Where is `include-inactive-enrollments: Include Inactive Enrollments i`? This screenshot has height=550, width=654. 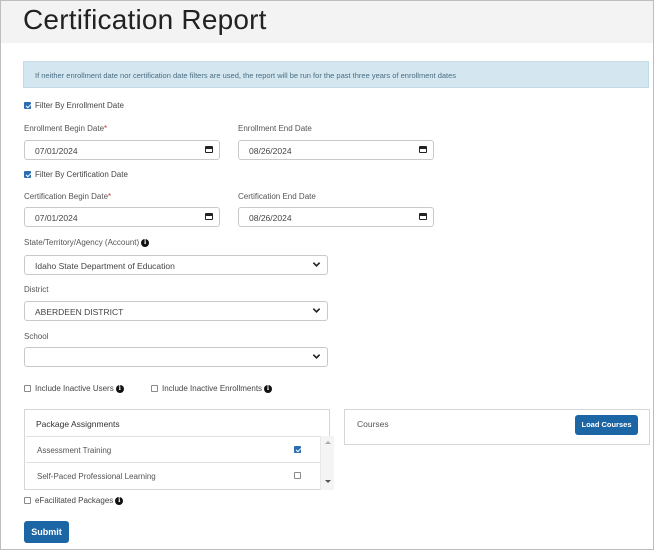
include-inactive-enrollments: Include Inactive Enrollments i is located at coordinates (212, 388).